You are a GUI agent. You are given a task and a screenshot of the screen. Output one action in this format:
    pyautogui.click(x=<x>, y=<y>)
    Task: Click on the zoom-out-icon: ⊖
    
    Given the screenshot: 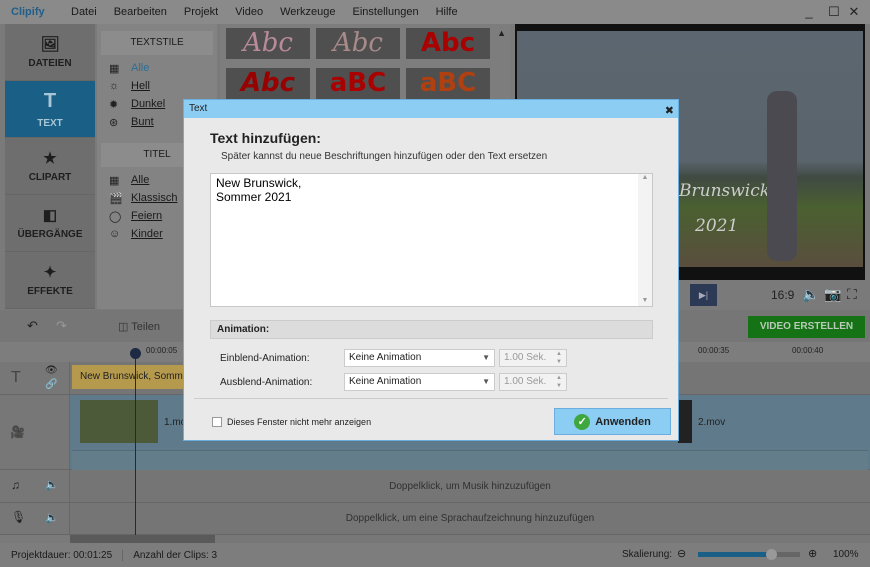 What is the action you would take?
    pyautogui.click(x=681, y=553)
    